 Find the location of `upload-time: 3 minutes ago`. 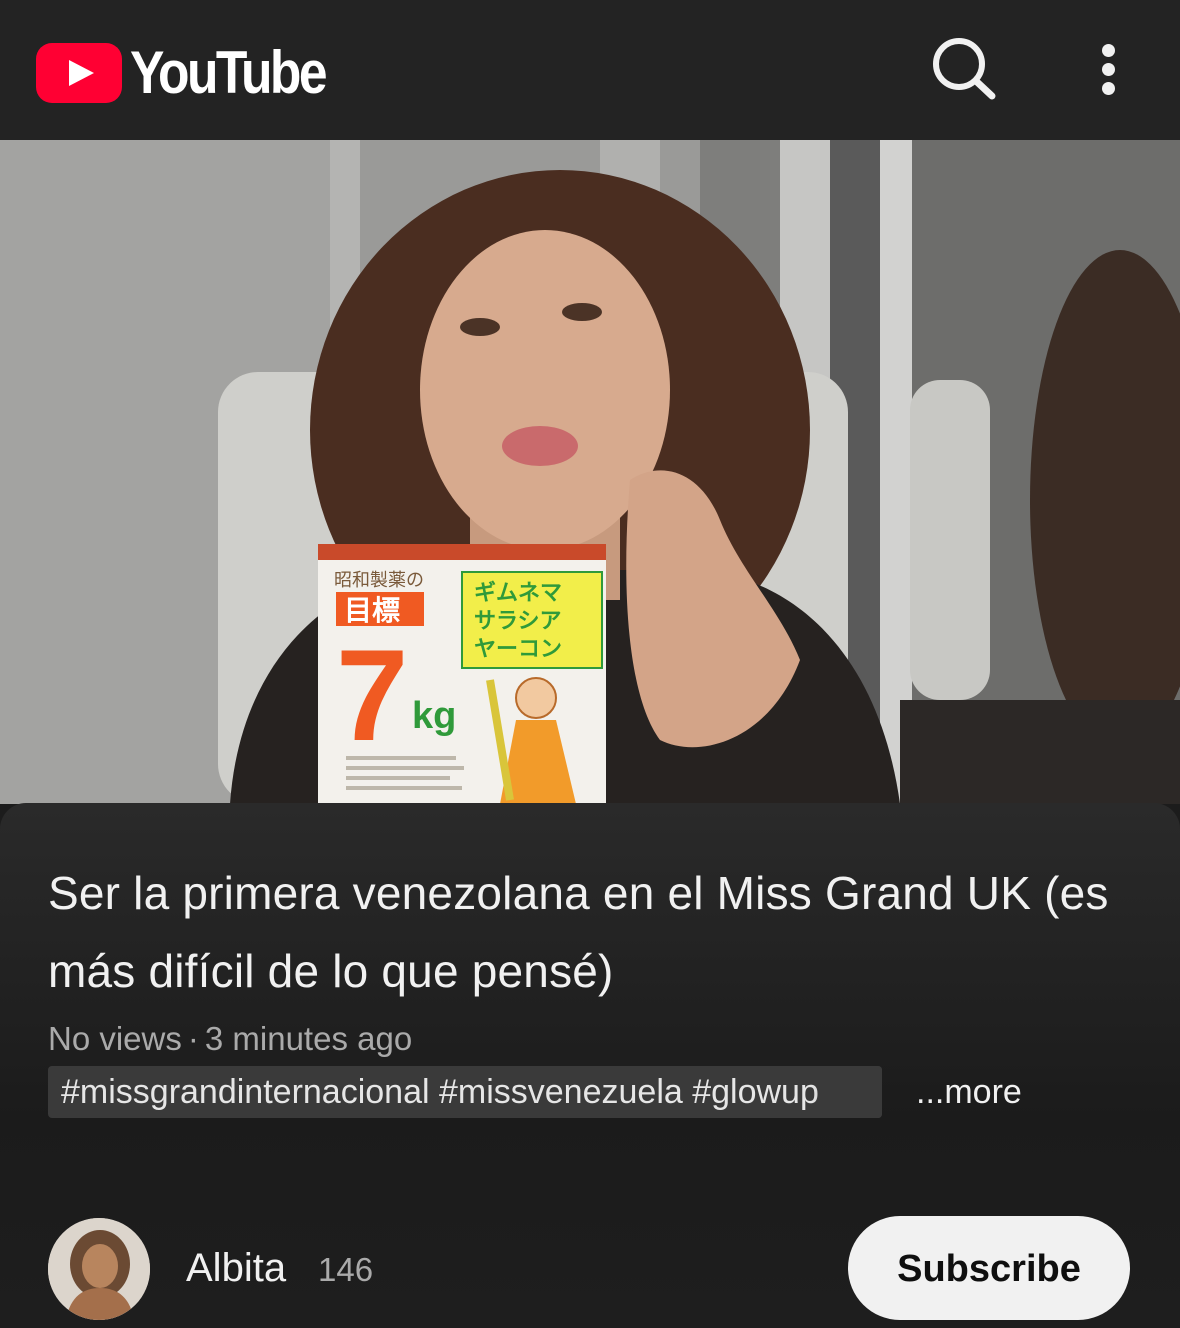

upload-time: 3 minutes ago is located at coordinates (308, 1038).